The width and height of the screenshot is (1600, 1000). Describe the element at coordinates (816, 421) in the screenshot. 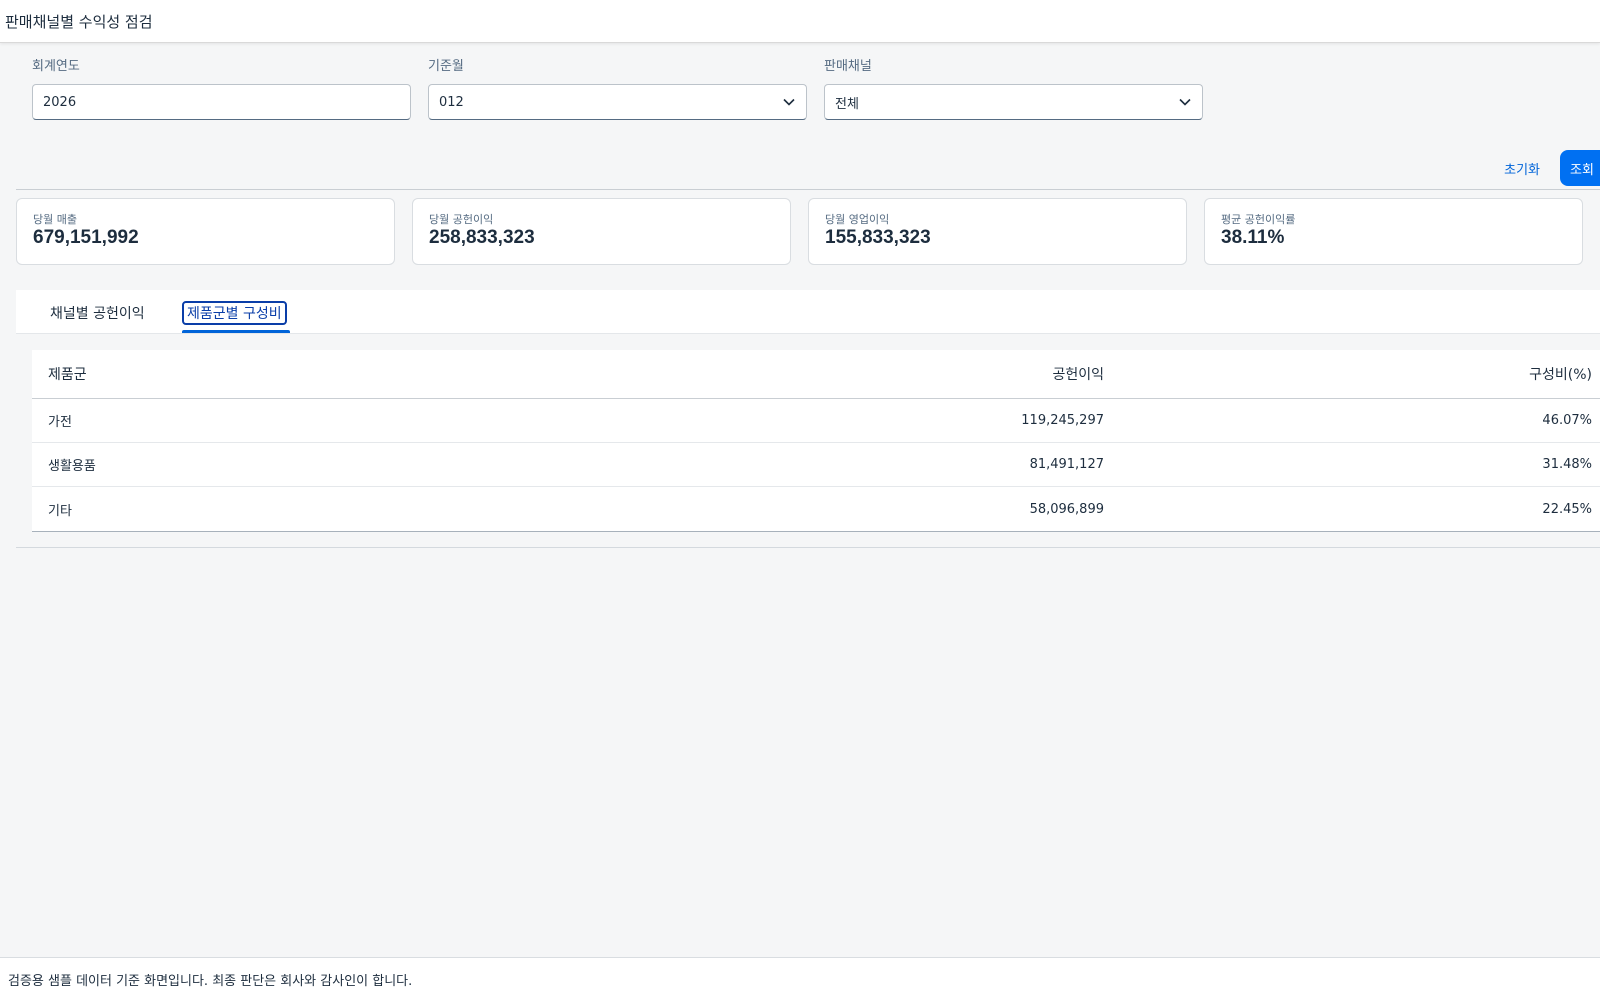

I see `table-row: 가전 119,245,297 46.07%` at that location.